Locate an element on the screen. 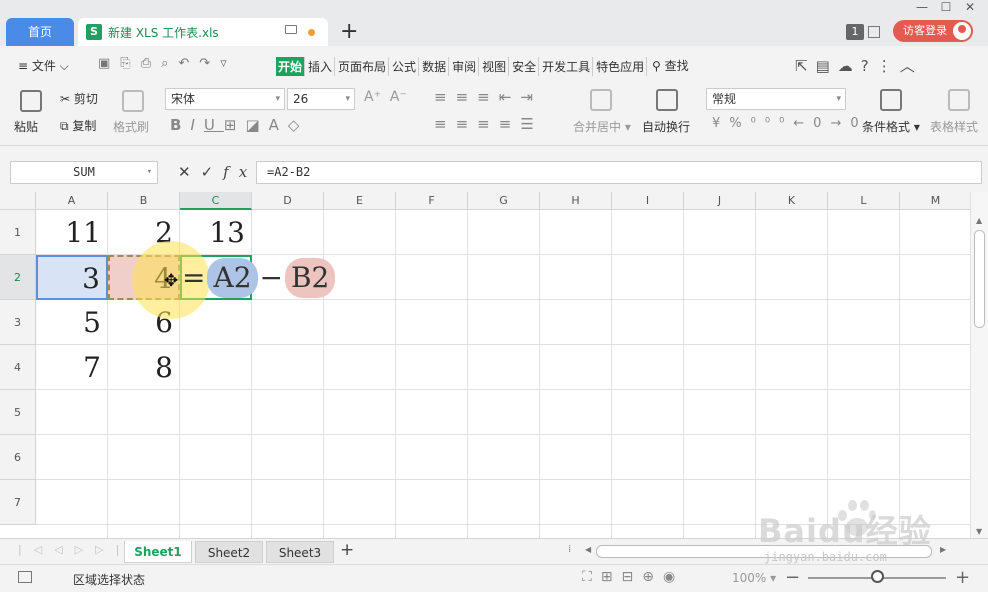  fullscreen-icon: ⛶ is located at coordinates (591, 577).